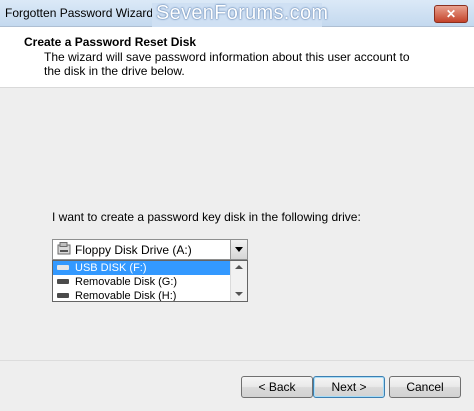 This screenshot has height=411, width=474. Describe the element at coordinates (110, 42) in the screenshot. I see `page-title: Create a Password Reset Disk` at that location.